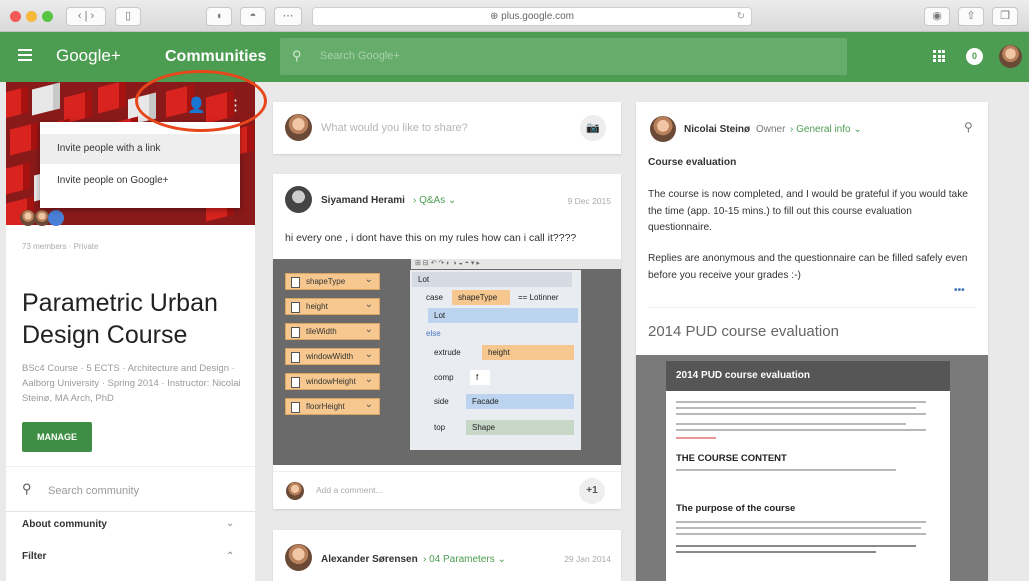 This screenshot has width=1029, height=581. What do you see at coordinates (57, 437) in the screenshot?
I see `manage-button: MANAGE` at bounding box center [57, 437].